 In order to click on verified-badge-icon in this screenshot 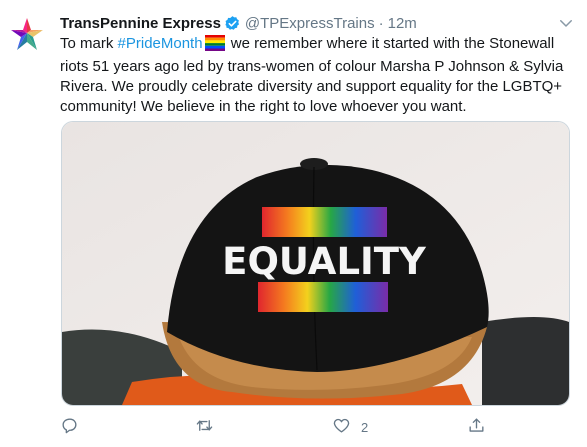, I will do `click(232, 23)`.